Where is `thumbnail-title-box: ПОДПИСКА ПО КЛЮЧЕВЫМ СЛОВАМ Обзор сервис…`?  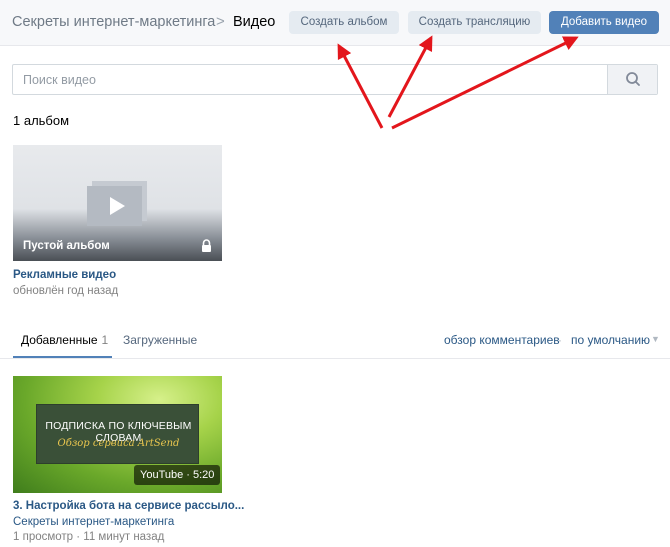
thumbnail-title-box: ПОДПИСКА ПО КЛЮЧЕВЫМ СЛОВАМ Обзор сервис… is located at coordinates (117, 434).